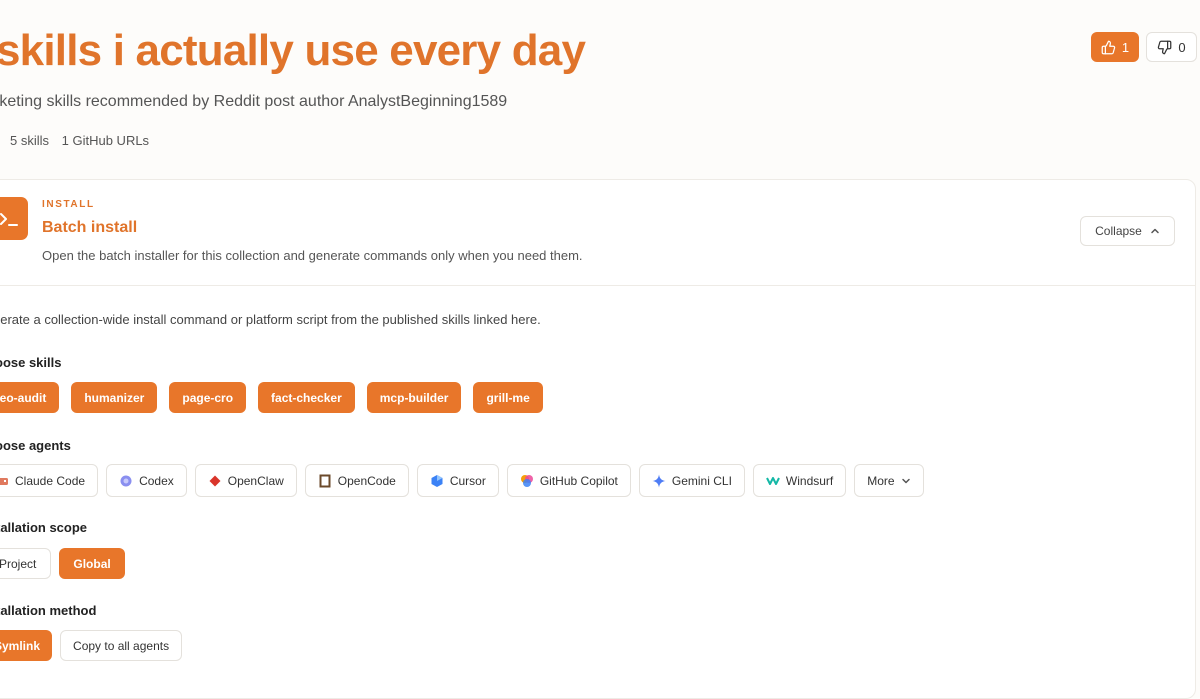 The width and height of the screenshot is (1200, 699). Describe the element at coordinates (105, 140) in the screenshot. I see `github-urls-count: 1 GitHub URLs` at that location.